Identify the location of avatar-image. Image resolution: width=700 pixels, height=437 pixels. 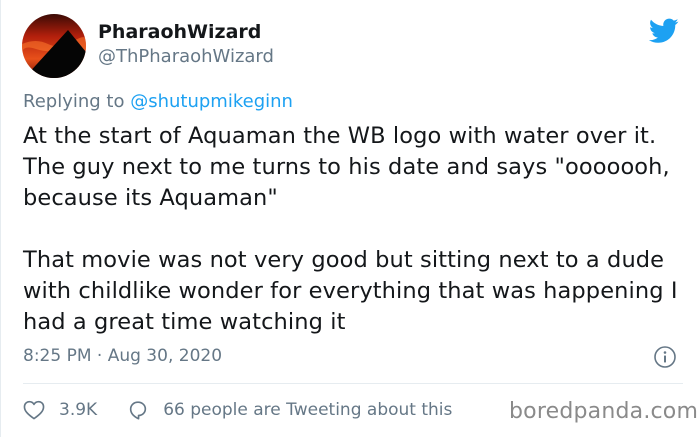
(54, 46).